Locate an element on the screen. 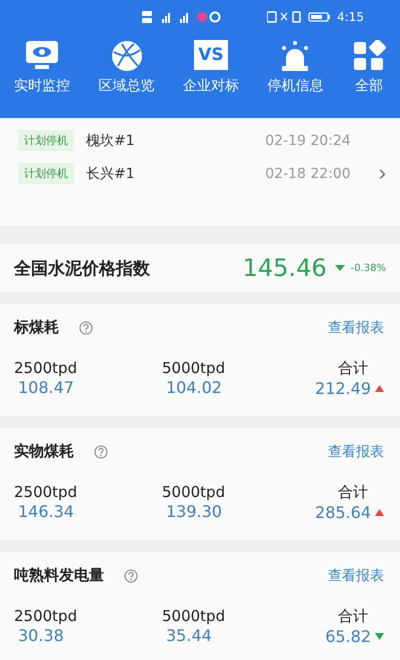 This screenshot has height=660, width=400. monitor-eye-icon is located at coordinates (42, 56).